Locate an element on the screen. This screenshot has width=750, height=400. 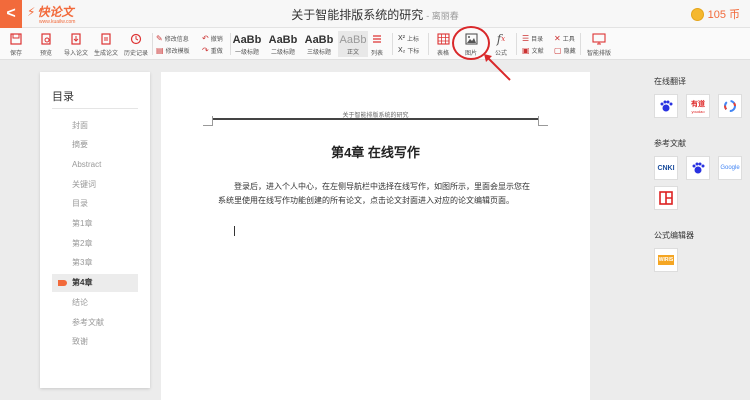
redo-button: ↷ 重做 is located at coordinates (212, 50).